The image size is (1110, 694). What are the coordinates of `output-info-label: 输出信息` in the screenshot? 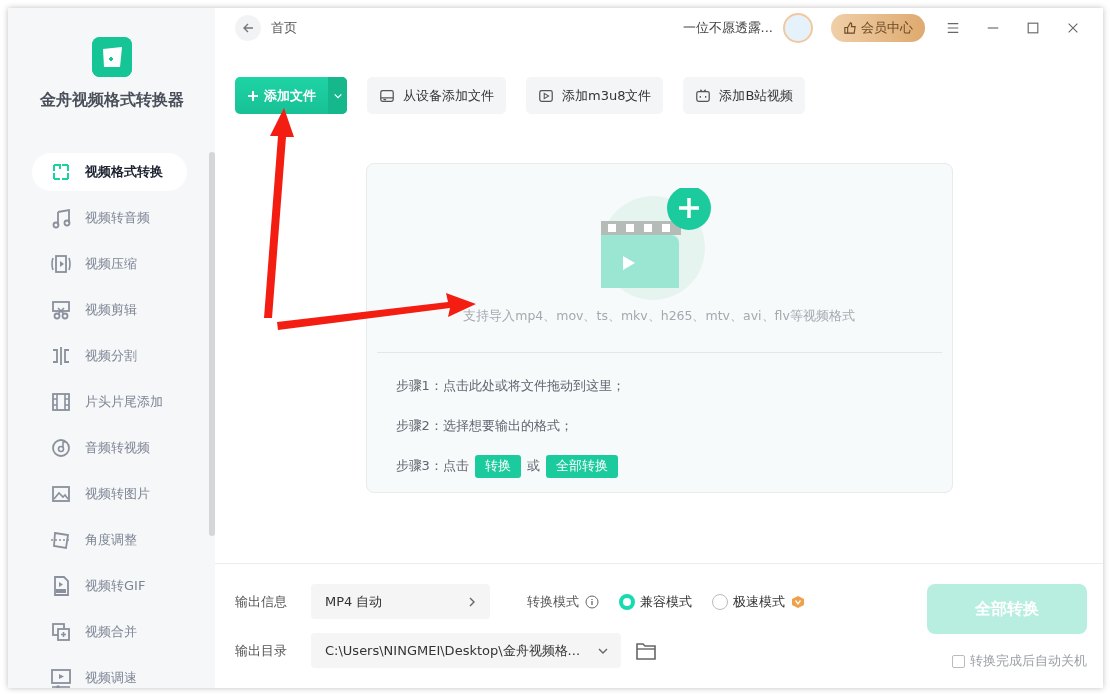 It's located at (261, 601).